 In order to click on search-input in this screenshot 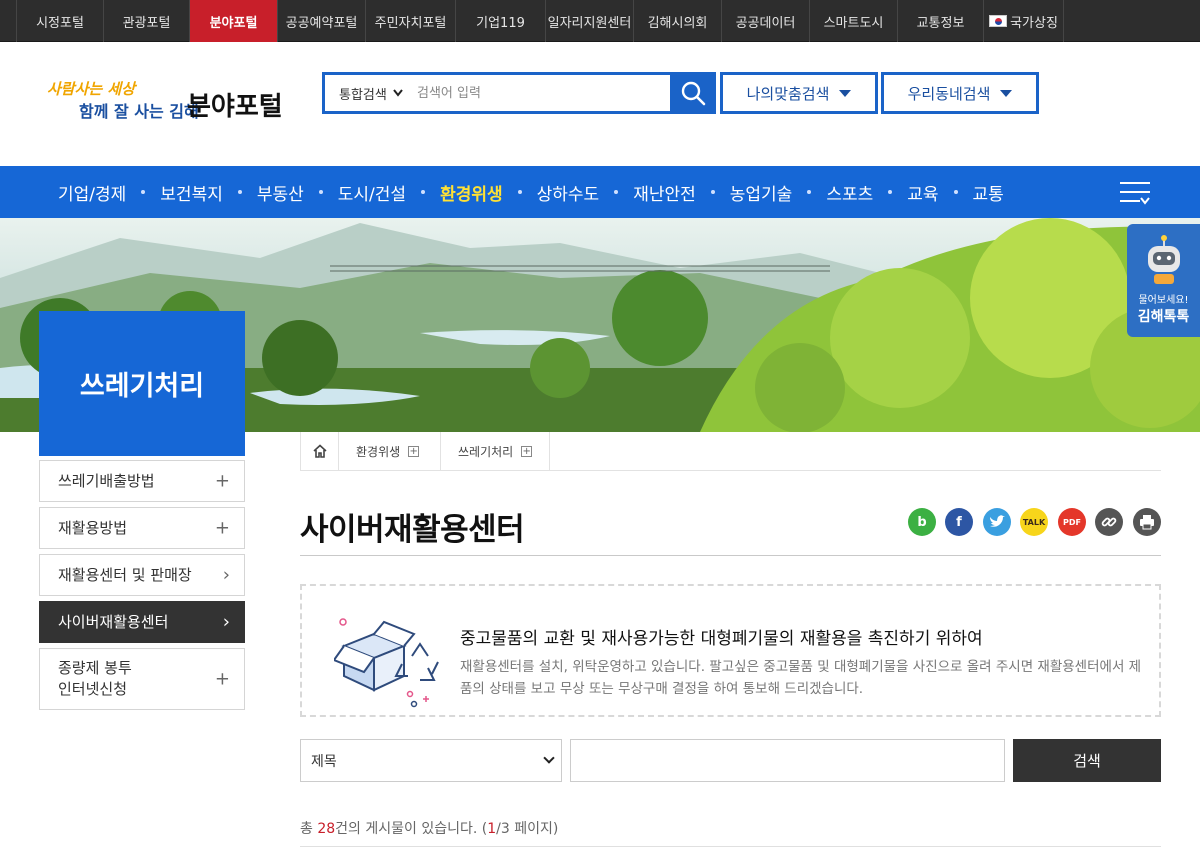, I will do `click(543, 93)`.